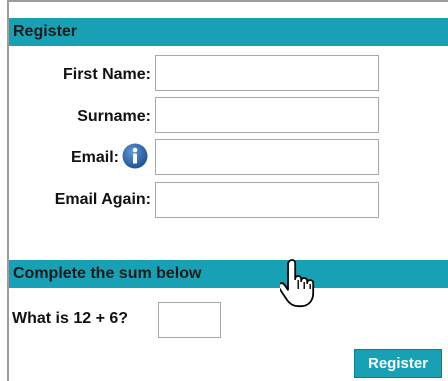 The image size is (448, 381). What do you see at coordinates (398, 363) in the screenshot?
I see `register-button: Register` at bounding box center [398, 363].